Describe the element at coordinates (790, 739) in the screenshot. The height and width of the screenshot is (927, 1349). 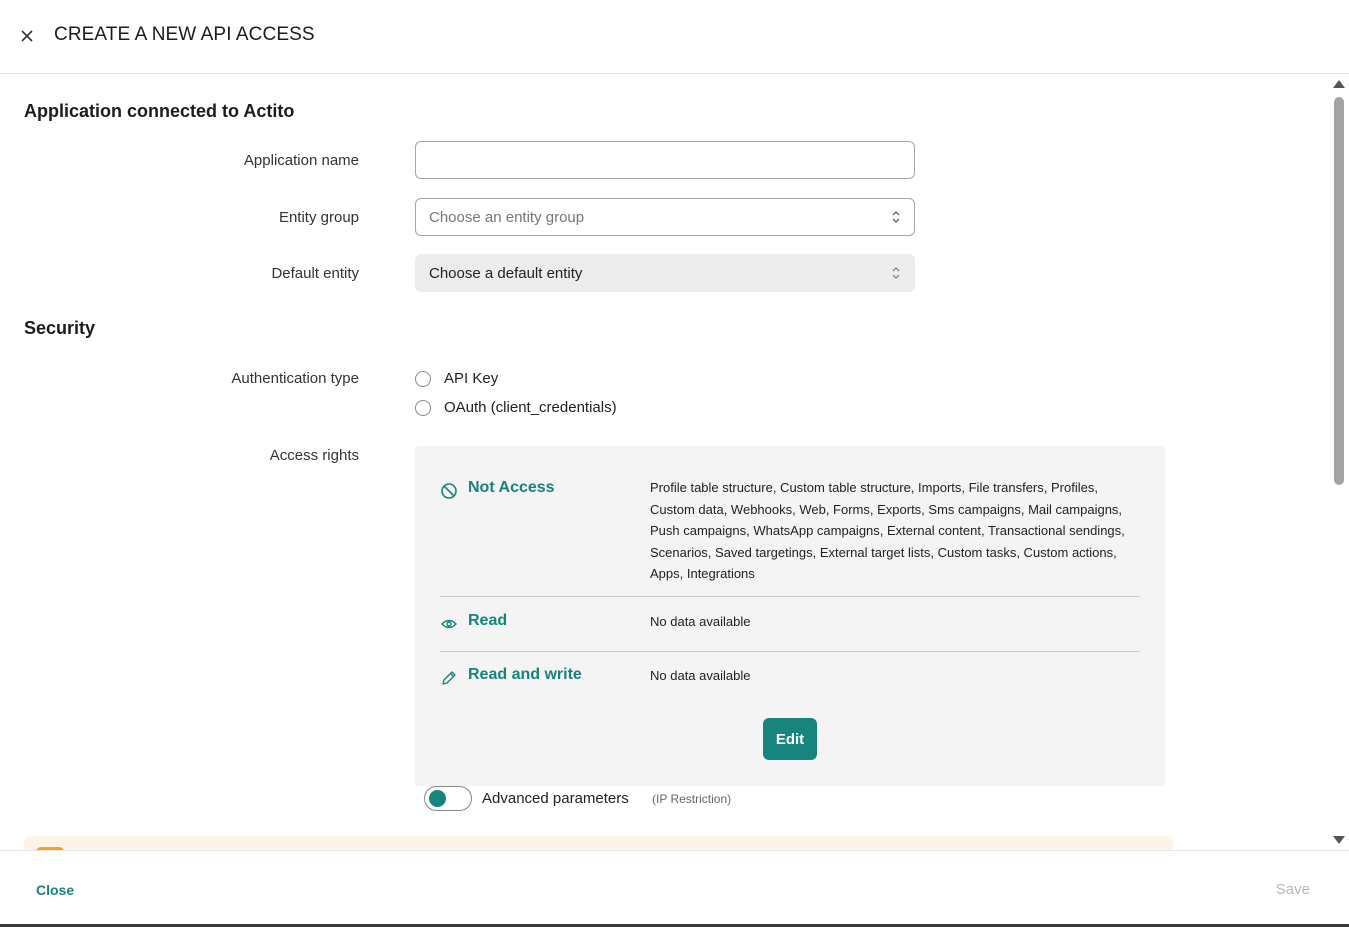
I see `edit-button: Edit` at that location.